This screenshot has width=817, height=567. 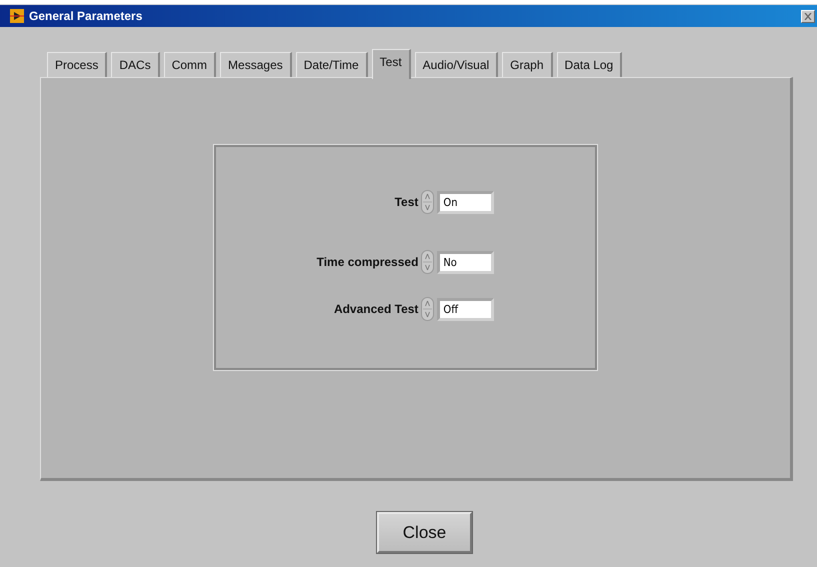 I want to click on tab: Comm, so click(x=190, y=64).